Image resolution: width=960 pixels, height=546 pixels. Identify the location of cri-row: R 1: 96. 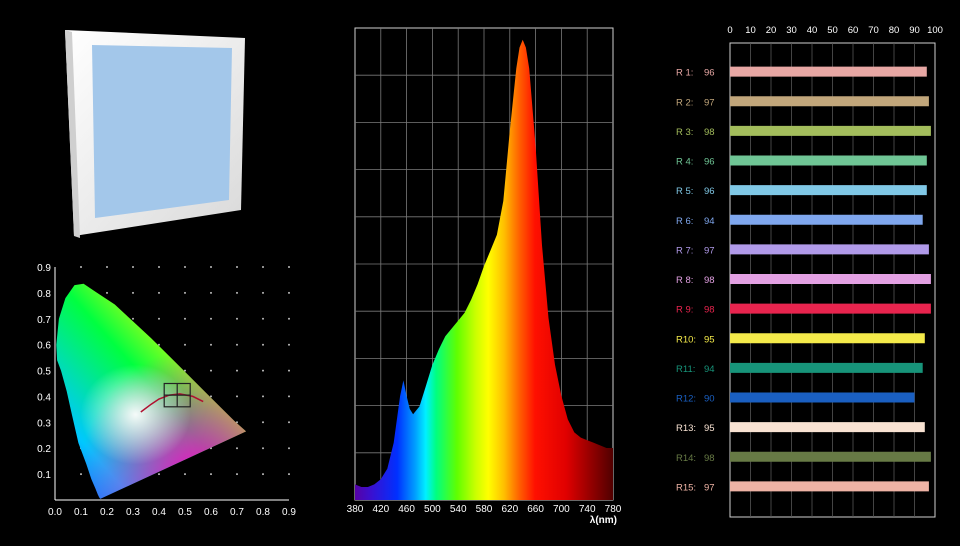
(801, 72).